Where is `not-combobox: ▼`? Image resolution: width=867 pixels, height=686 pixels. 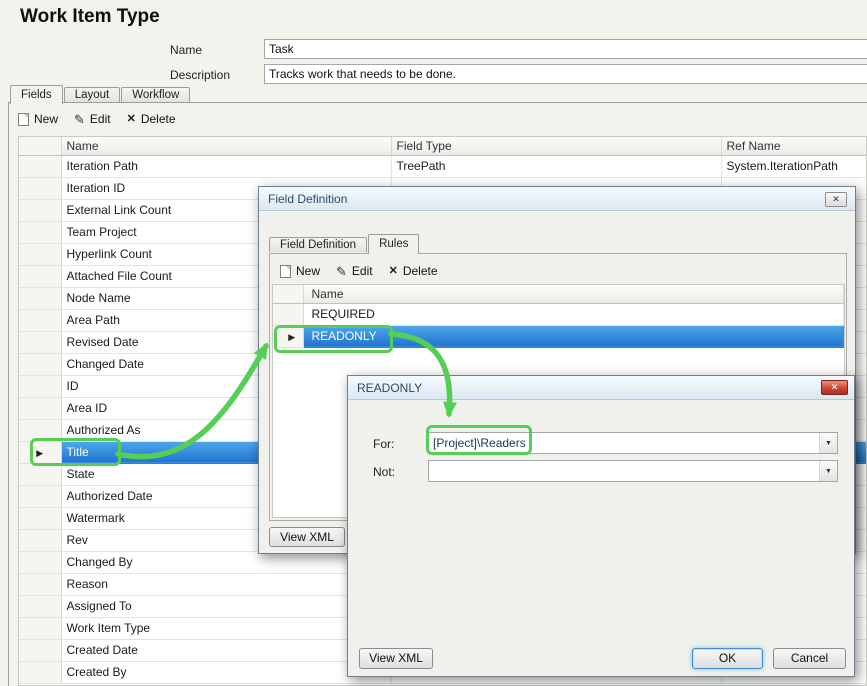
not-combobox: ▼ is located at coordinates (633, 471).